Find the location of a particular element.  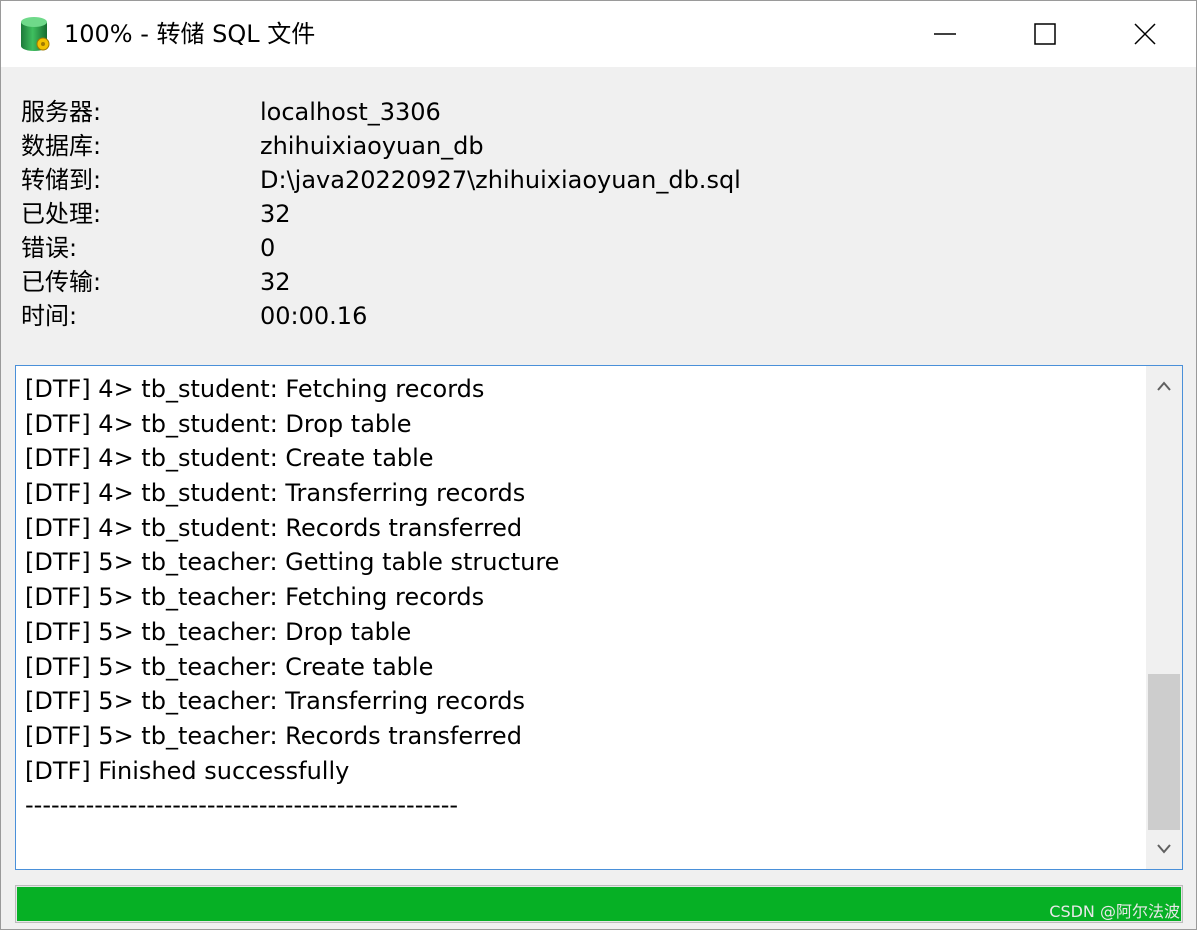

scroll-up-button is located at coordinates (1164, 386).